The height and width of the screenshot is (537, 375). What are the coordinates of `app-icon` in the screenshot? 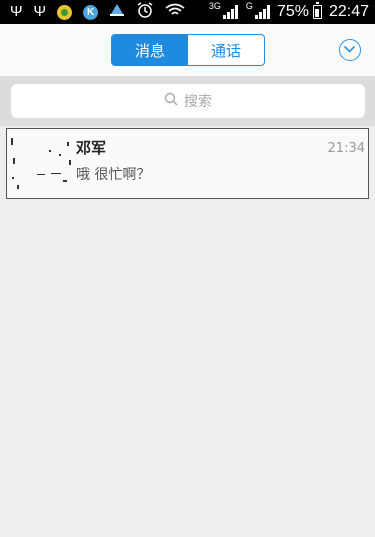 It's located at (65, 12).